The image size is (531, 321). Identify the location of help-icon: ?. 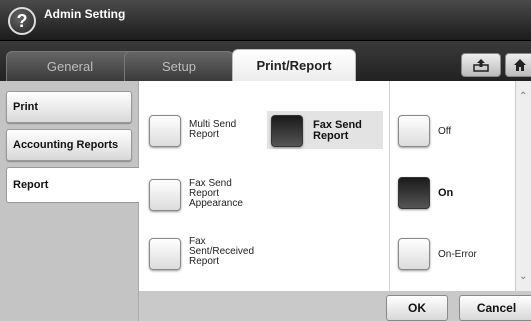
(22, 21).